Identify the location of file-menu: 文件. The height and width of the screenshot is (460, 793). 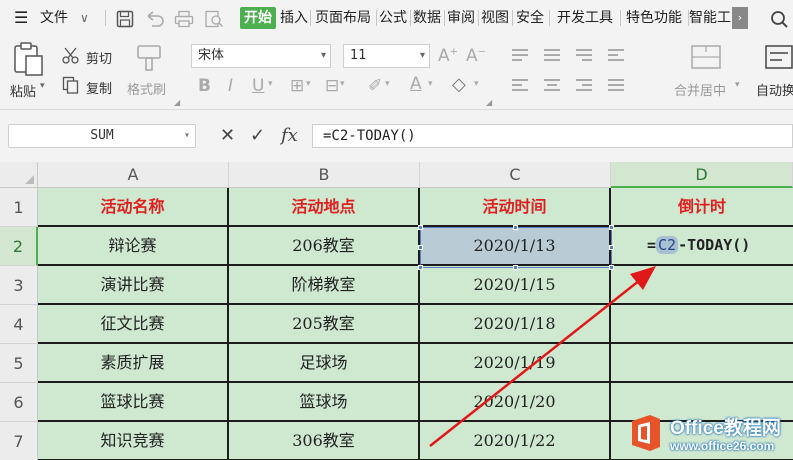
(54, 18).